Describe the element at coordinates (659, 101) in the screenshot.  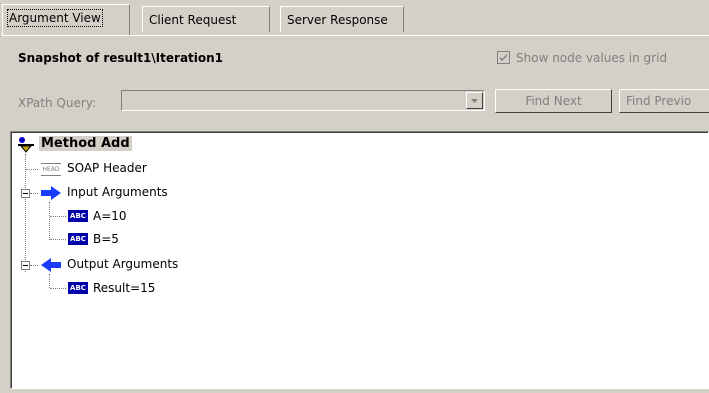
I see `find-previous-label: Find Previo` at that location.